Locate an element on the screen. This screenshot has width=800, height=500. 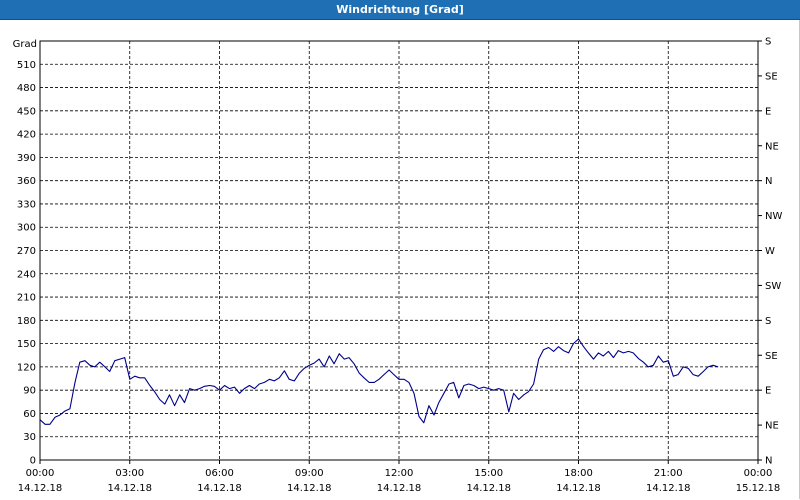
x-tick-time: 06:00 is located at coordinates (219, 473).